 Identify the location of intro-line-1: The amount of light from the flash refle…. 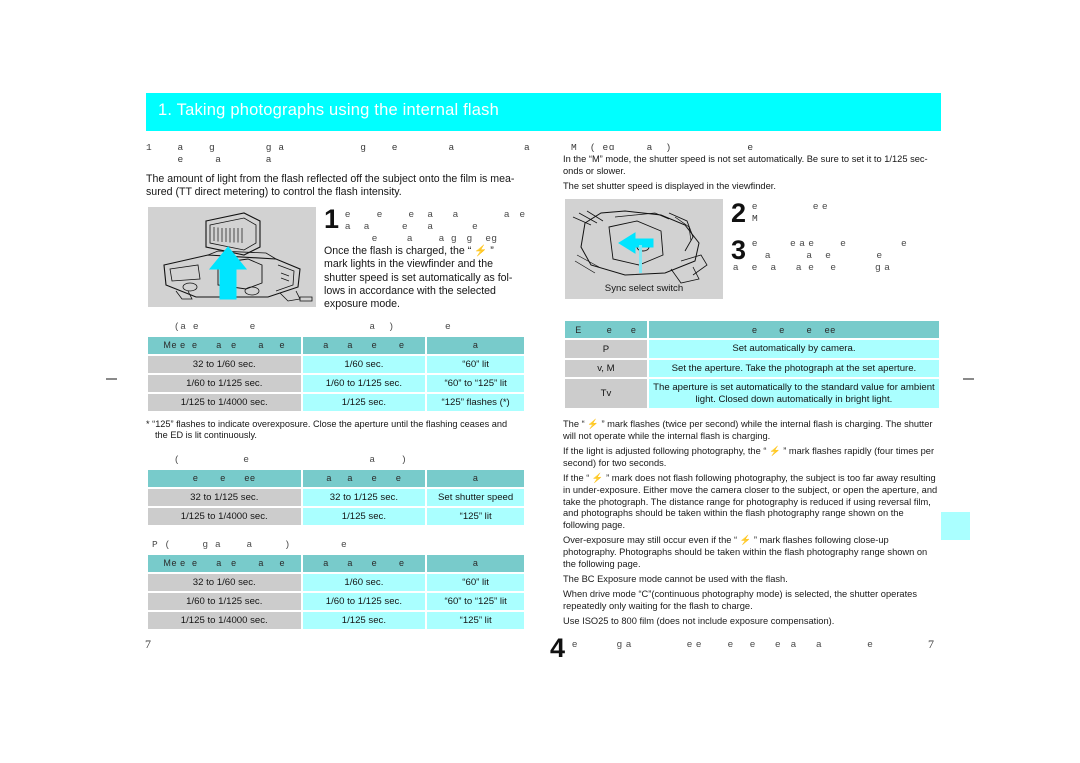
(330, 179).